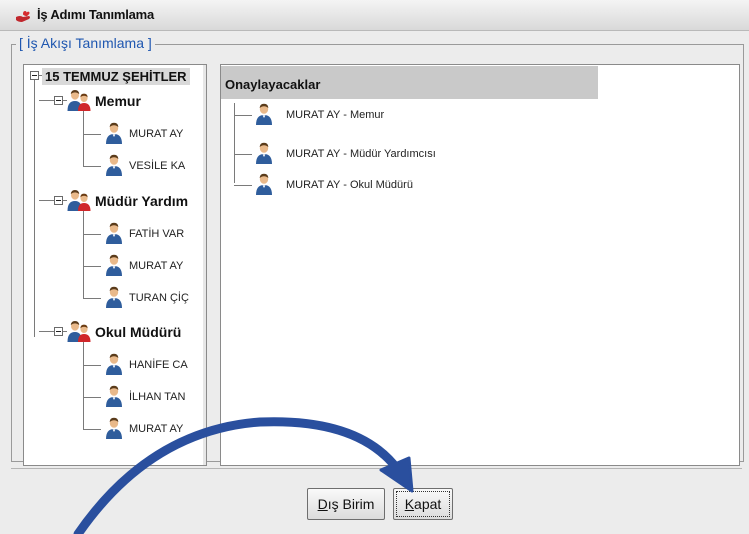  I want to click on annotation-arrow, so click(243, 475).